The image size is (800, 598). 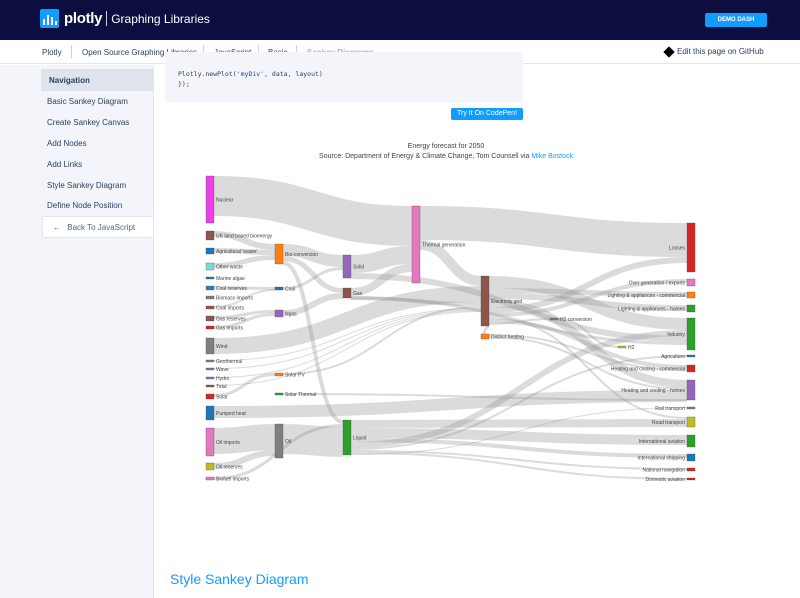 What do you see at coordinates (288, 442) in the screenshot?
I see `sankey-node-label: Oil` at bounding box center [288, 442].